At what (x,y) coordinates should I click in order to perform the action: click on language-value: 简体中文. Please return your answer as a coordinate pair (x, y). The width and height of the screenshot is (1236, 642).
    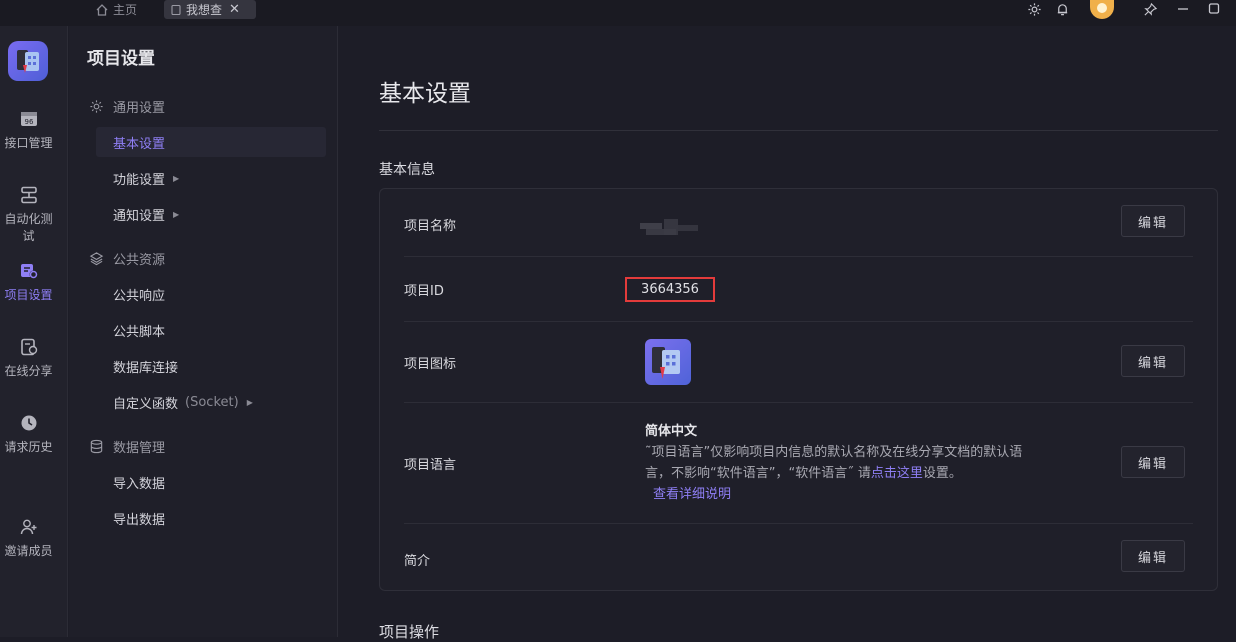
    Looking at the image, I should click on (671, 431).